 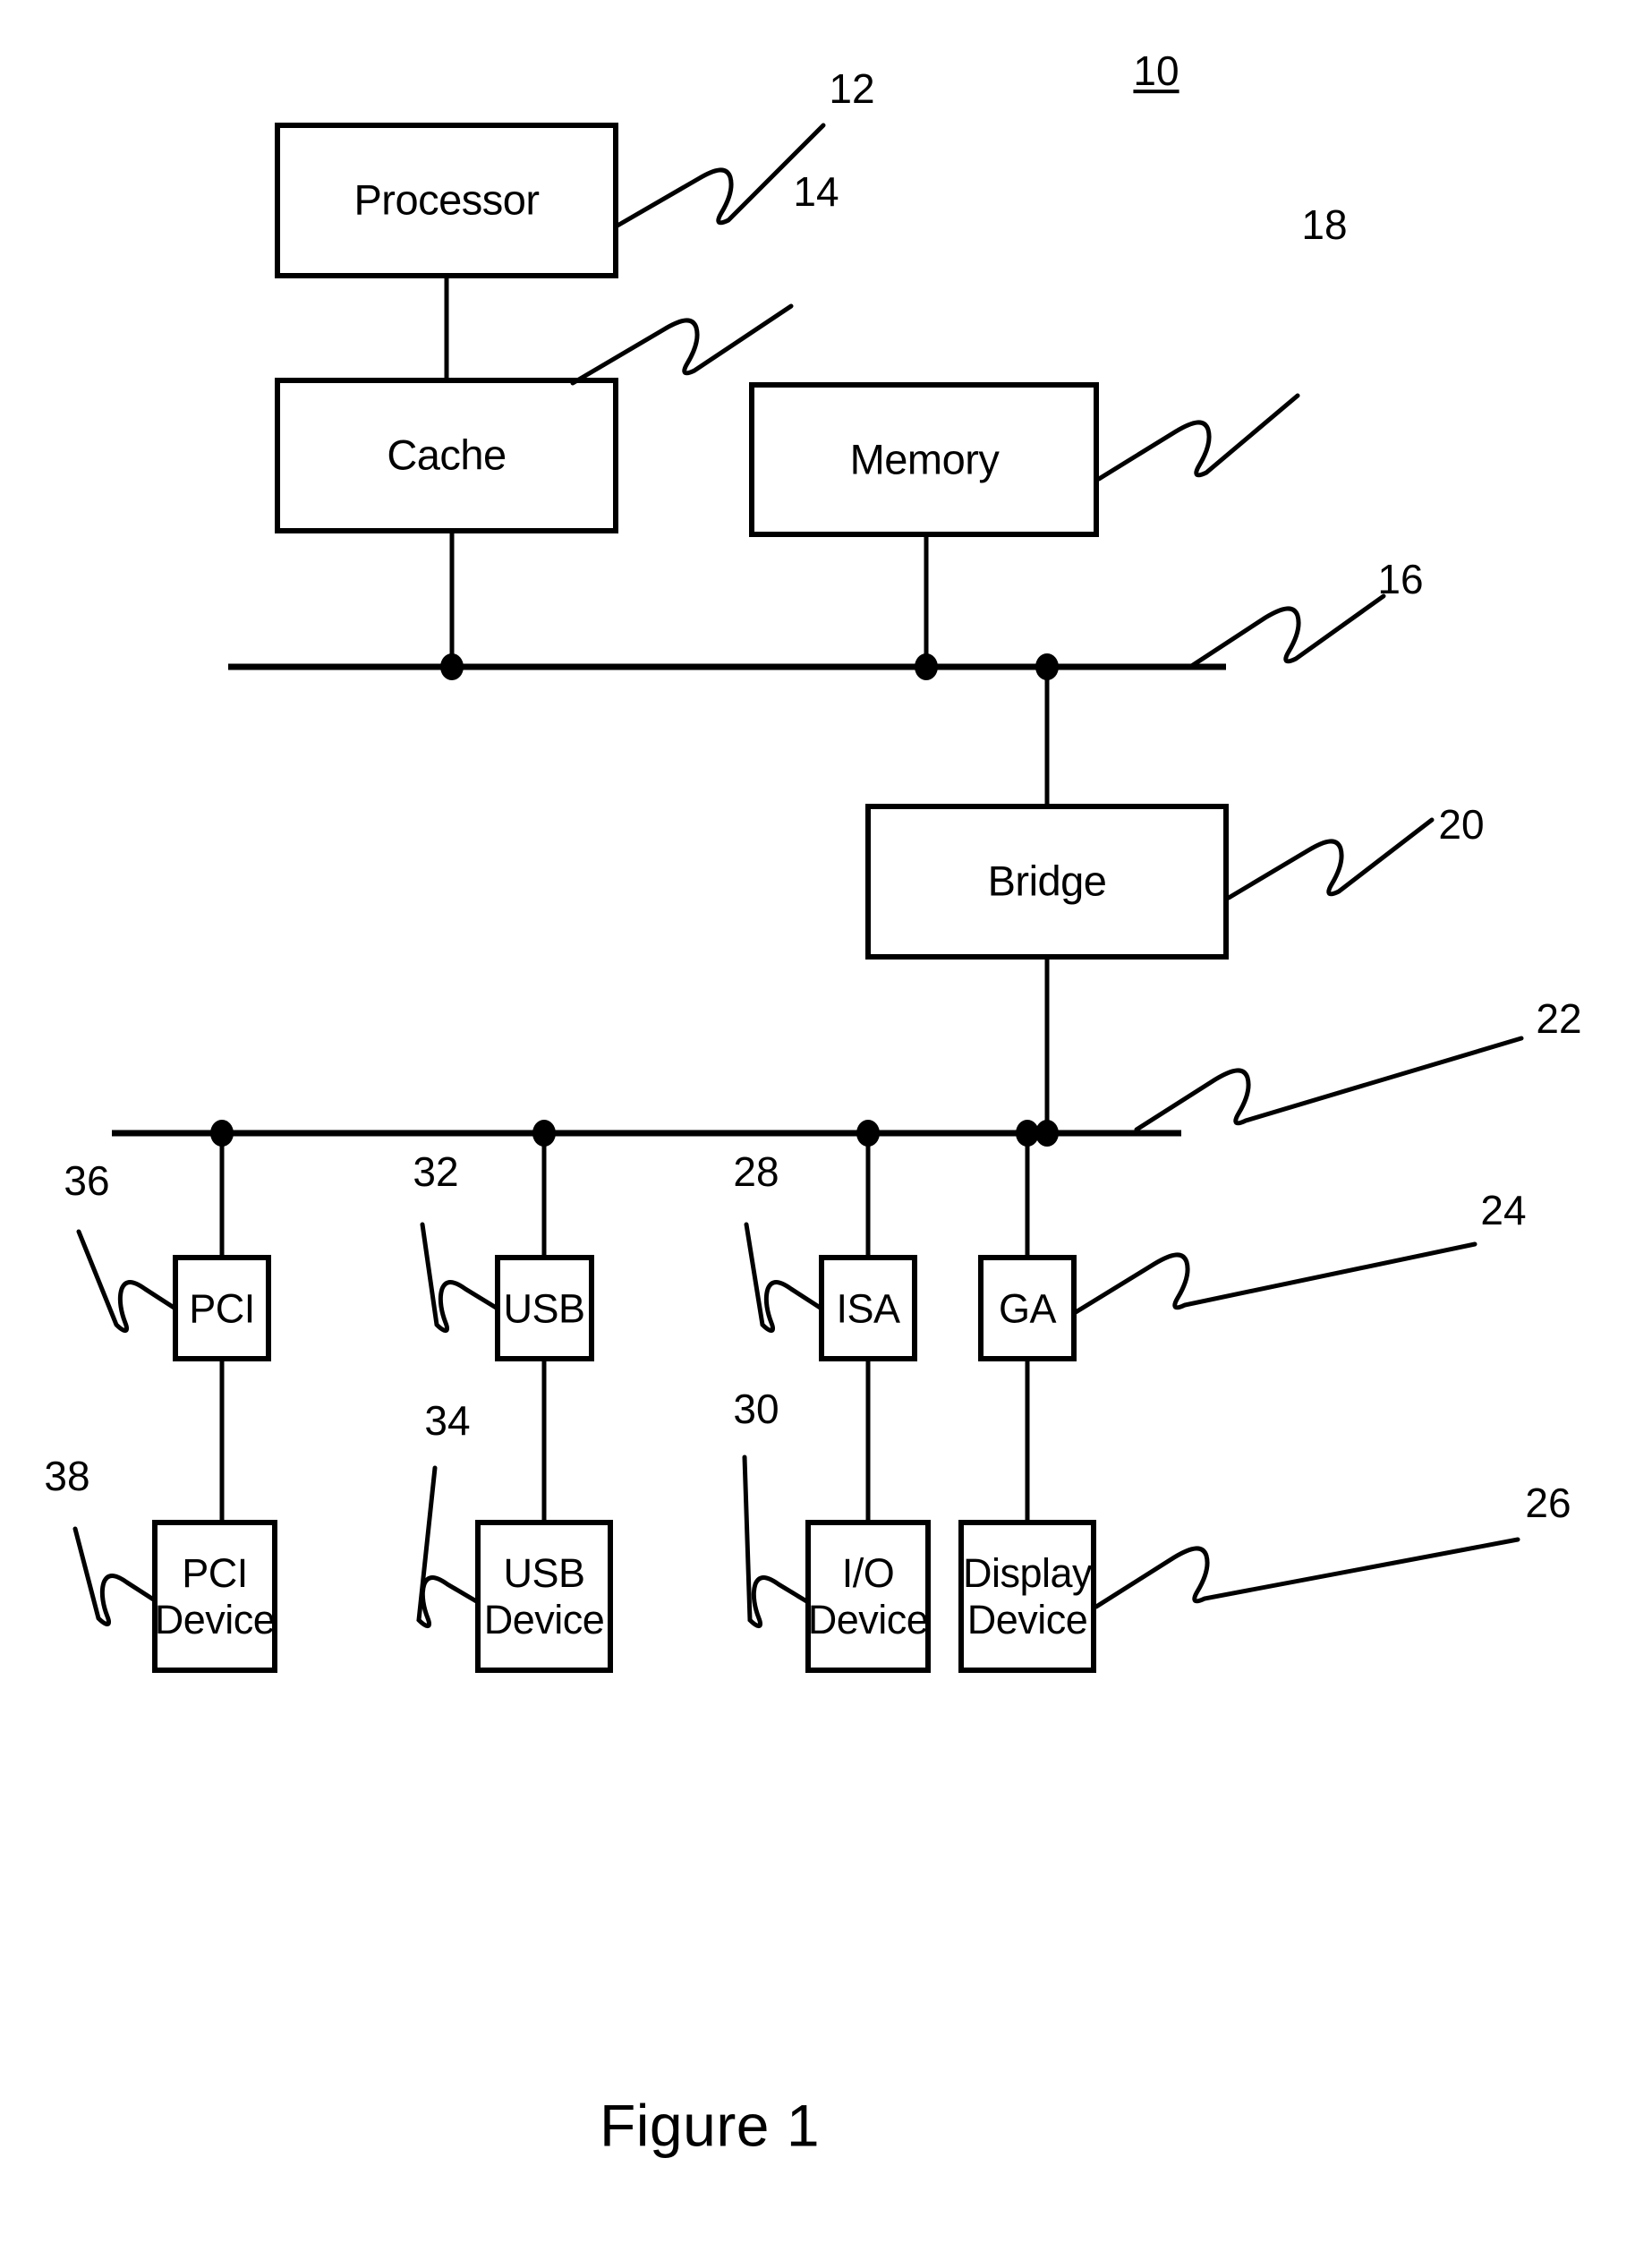 What do you see at coordinates (1324, 225) in the screenshot?
I see `reference-numeral-18: 18` at bounding box center [1324, 225].